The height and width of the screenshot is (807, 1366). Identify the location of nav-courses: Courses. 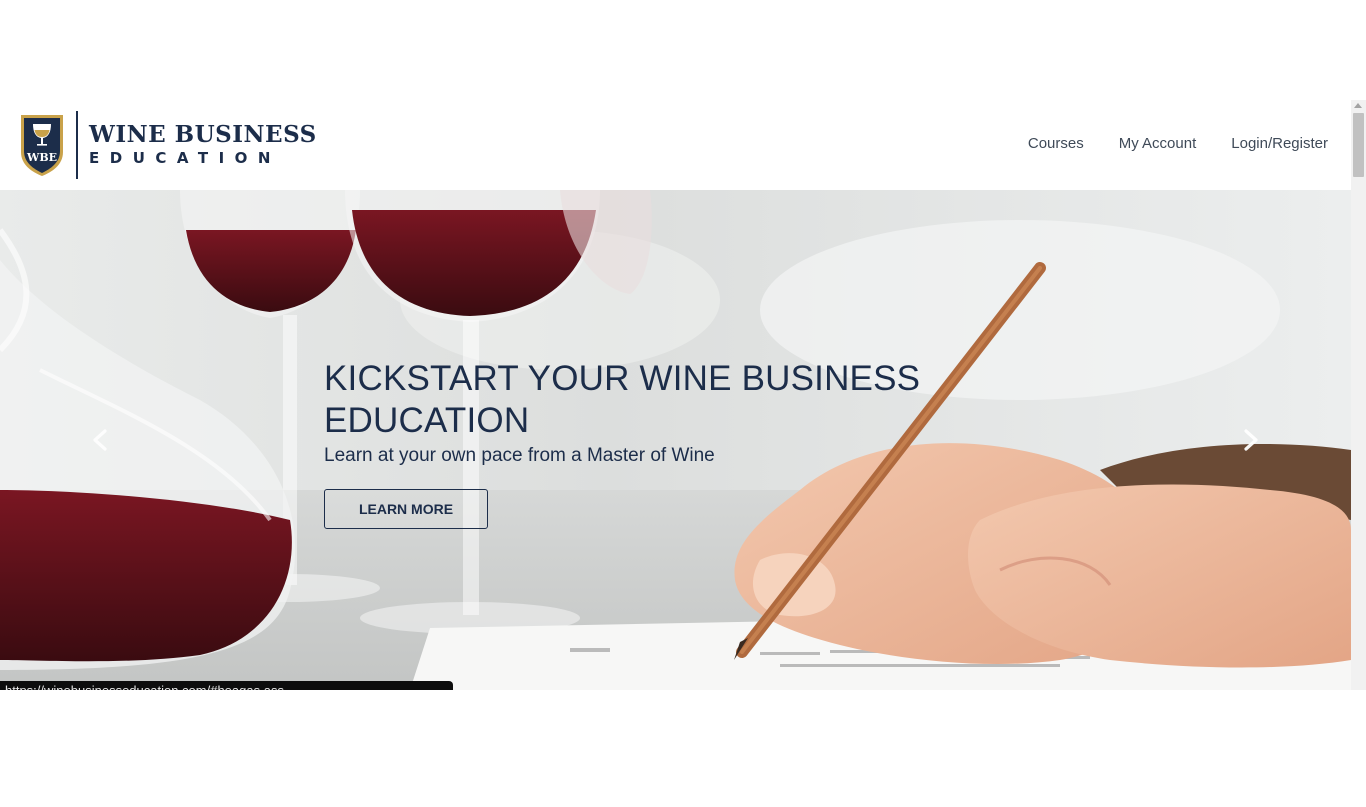
(1056, 143).